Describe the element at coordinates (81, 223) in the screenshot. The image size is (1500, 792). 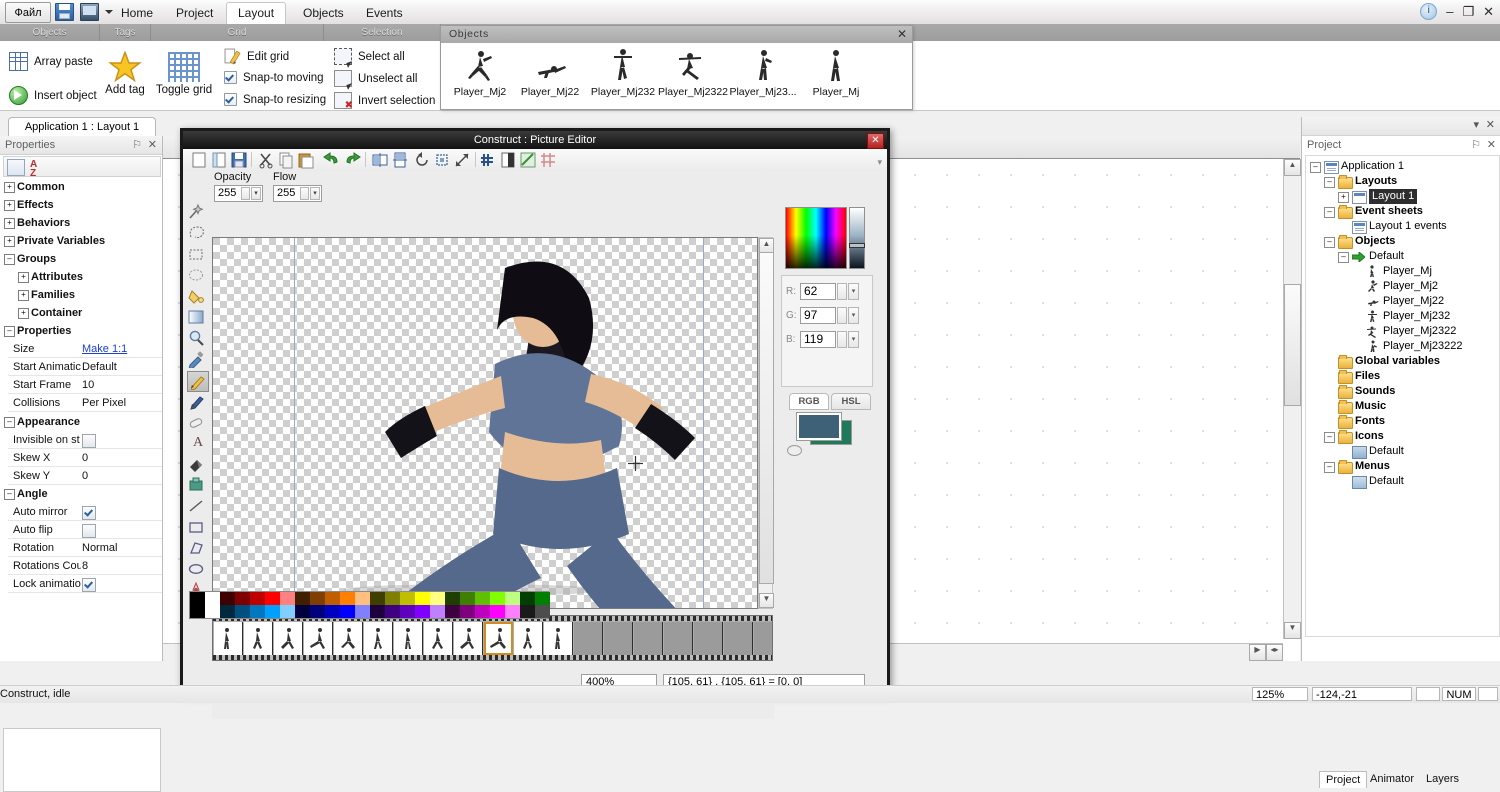
I see `property-category-behaviors: + Behaviors` at that location.